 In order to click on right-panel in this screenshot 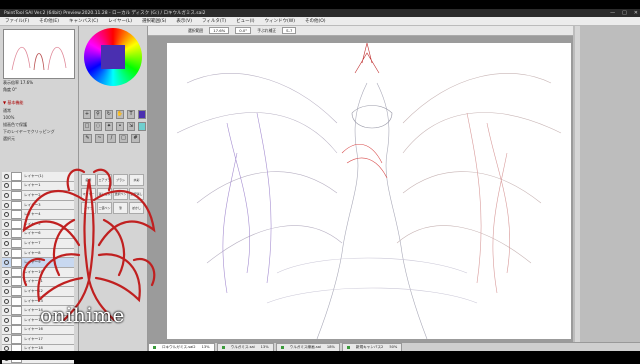, I will do `click(606, 184)`.